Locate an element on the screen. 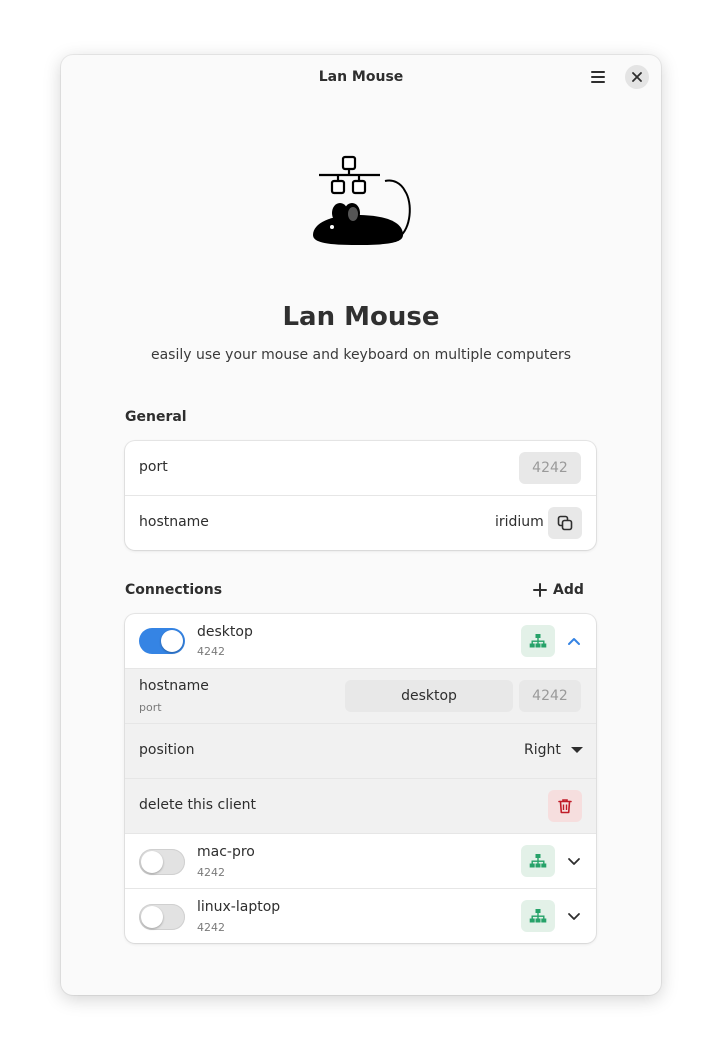 The width and height of the screenshot is (722, 1062). chevron-up-icon is located at coordinates (574, 641).